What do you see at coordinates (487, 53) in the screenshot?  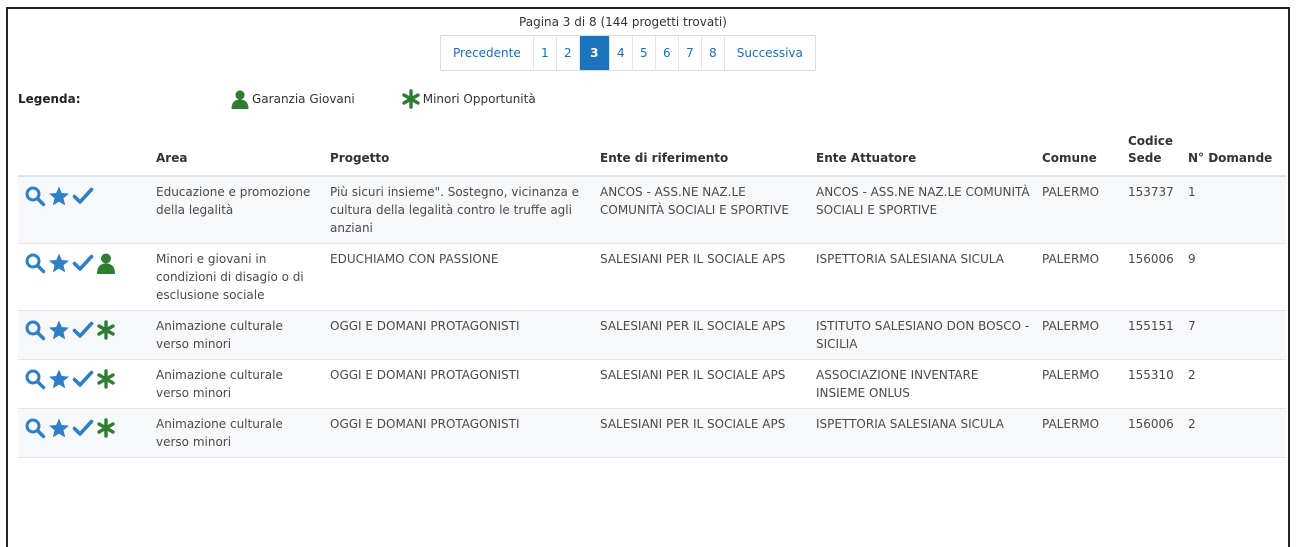 I see `pagination-prev-button: Precedente` at bounding box center [487, 53].